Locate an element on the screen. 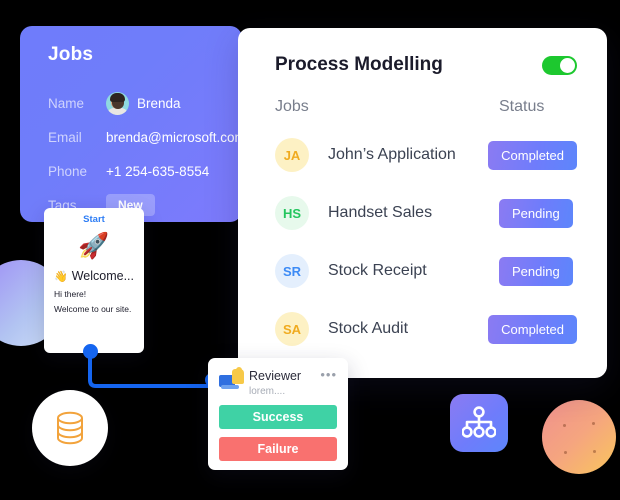 The height and width of the screenshot is (500, 620). job-name: Stock Audit is located at coordinates (368, 328).